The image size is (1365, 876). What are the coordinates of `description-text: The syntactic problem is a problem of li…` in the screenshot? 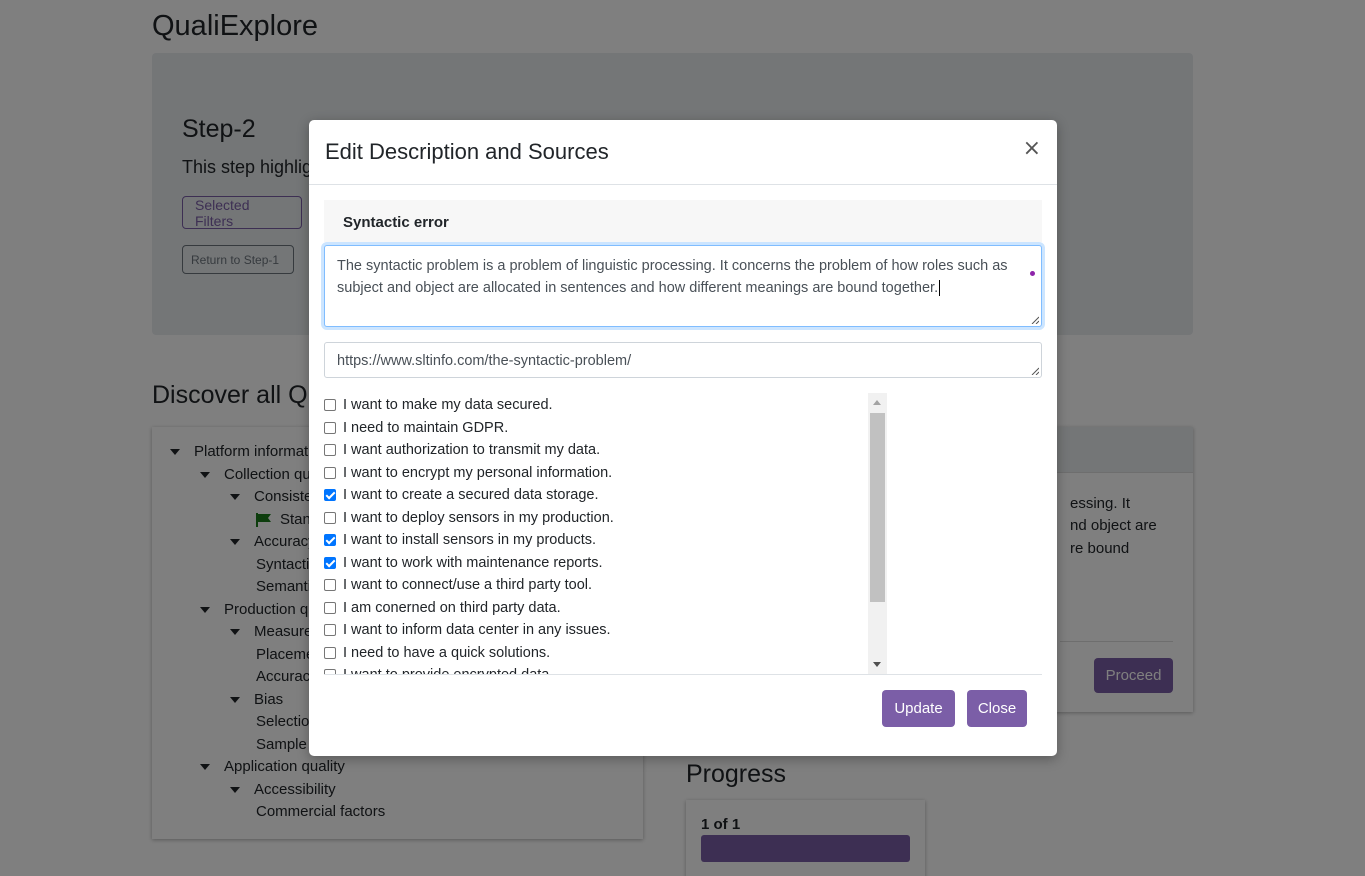 It's located at (672, 277).